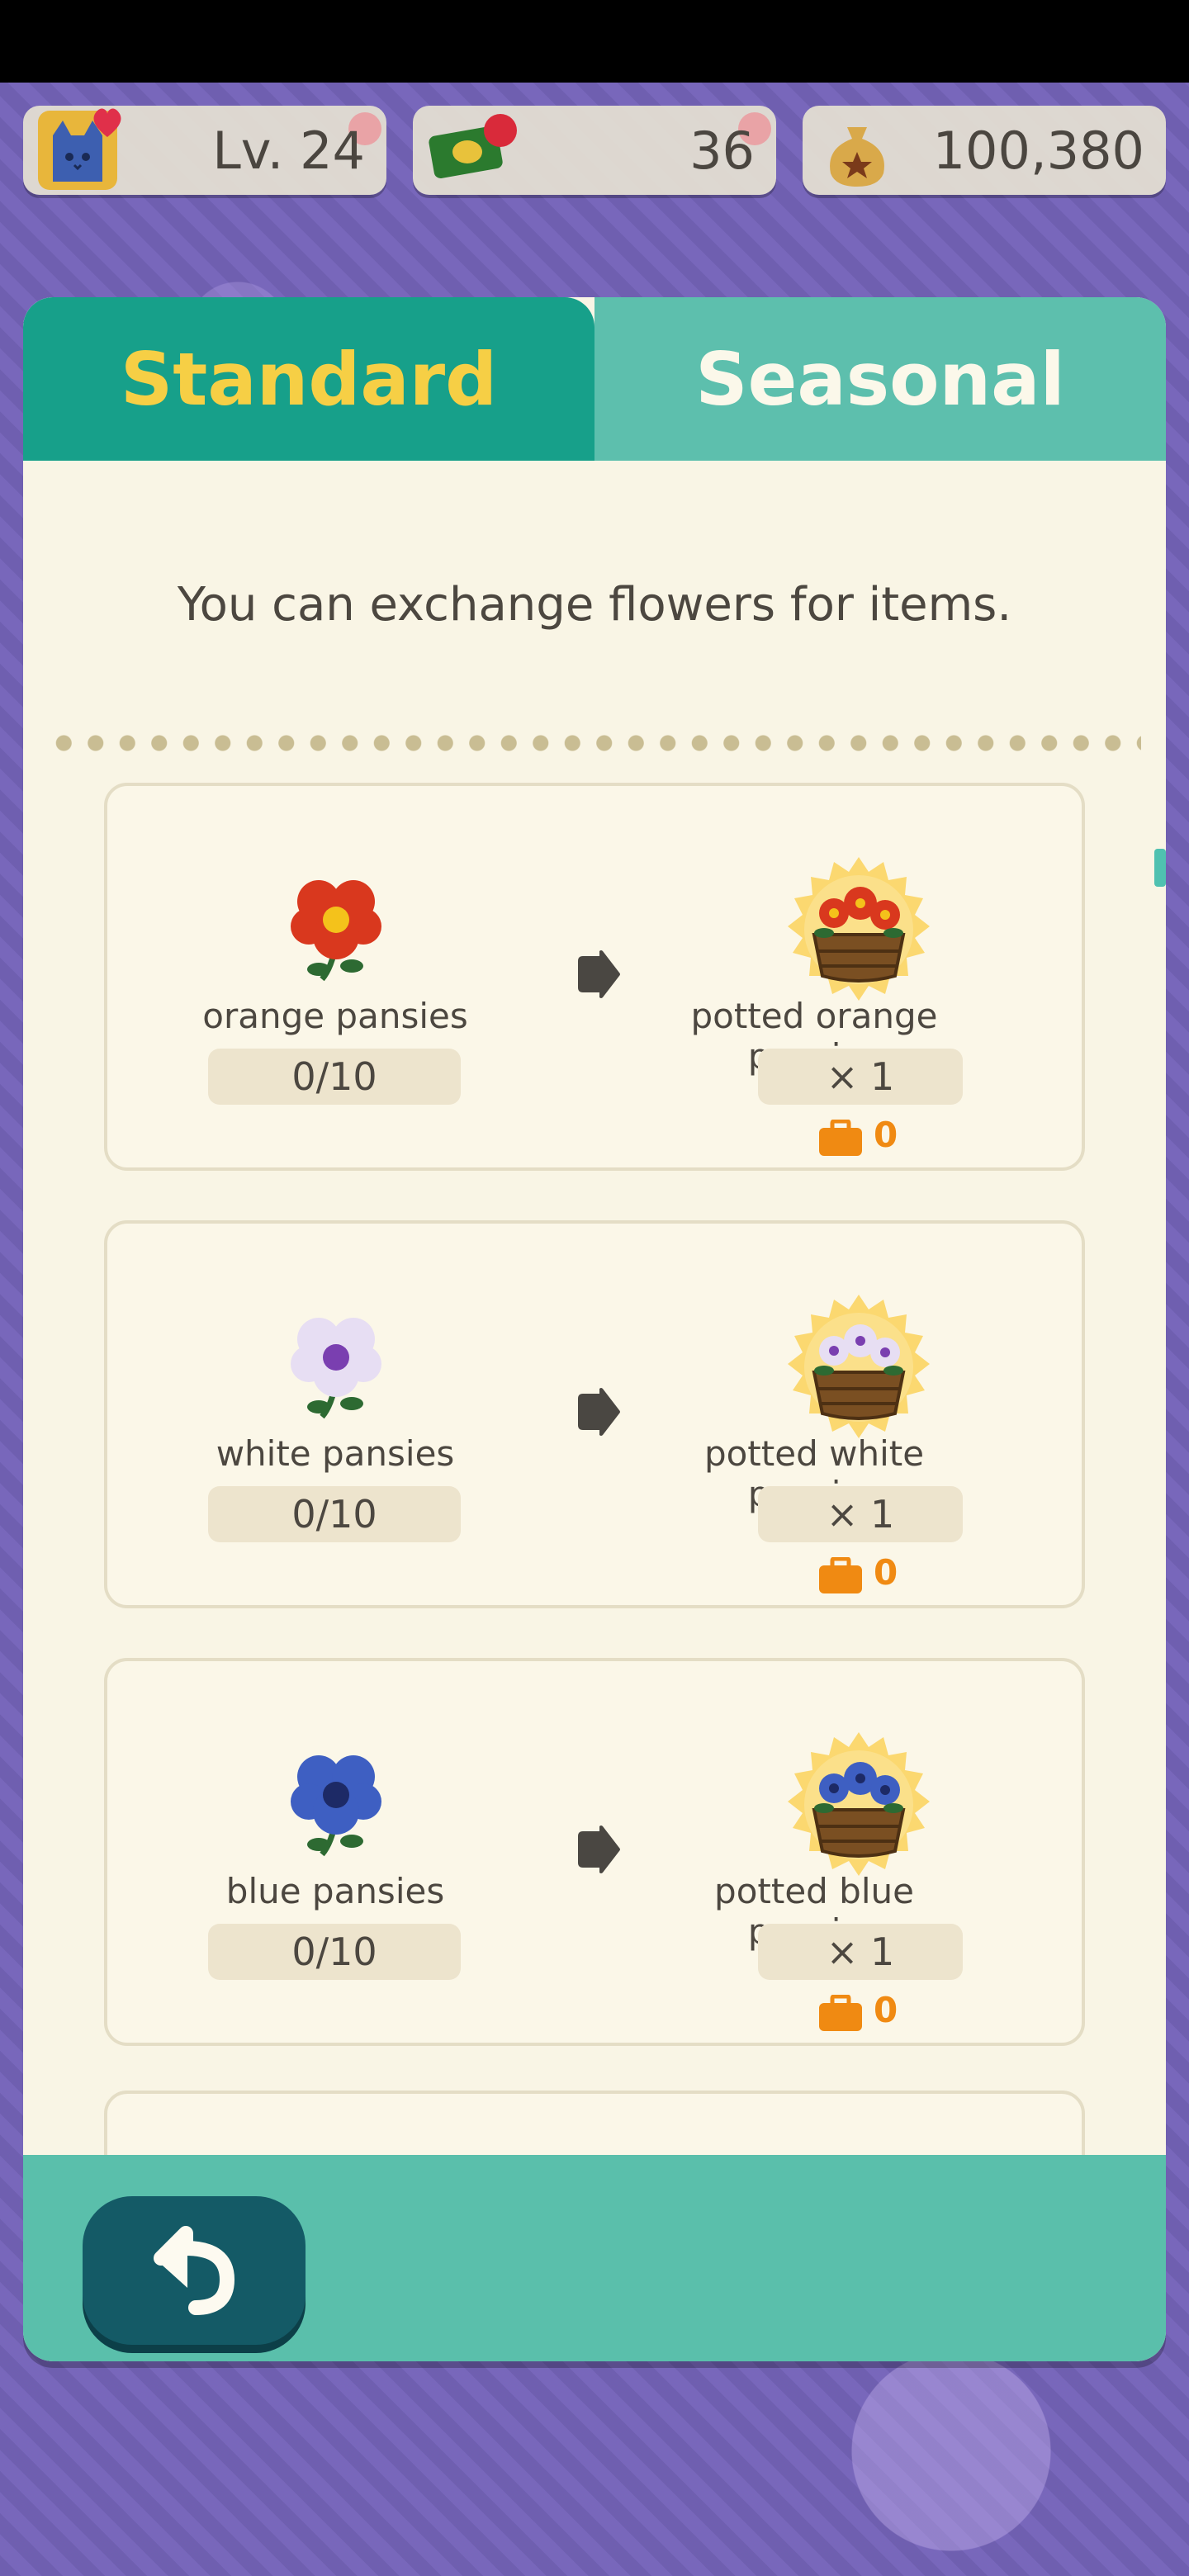  What do you see at coordinates (594, 150) in the screenshot?
I see `leaf-ticket-display: 36` at bounding box center [594, 150].